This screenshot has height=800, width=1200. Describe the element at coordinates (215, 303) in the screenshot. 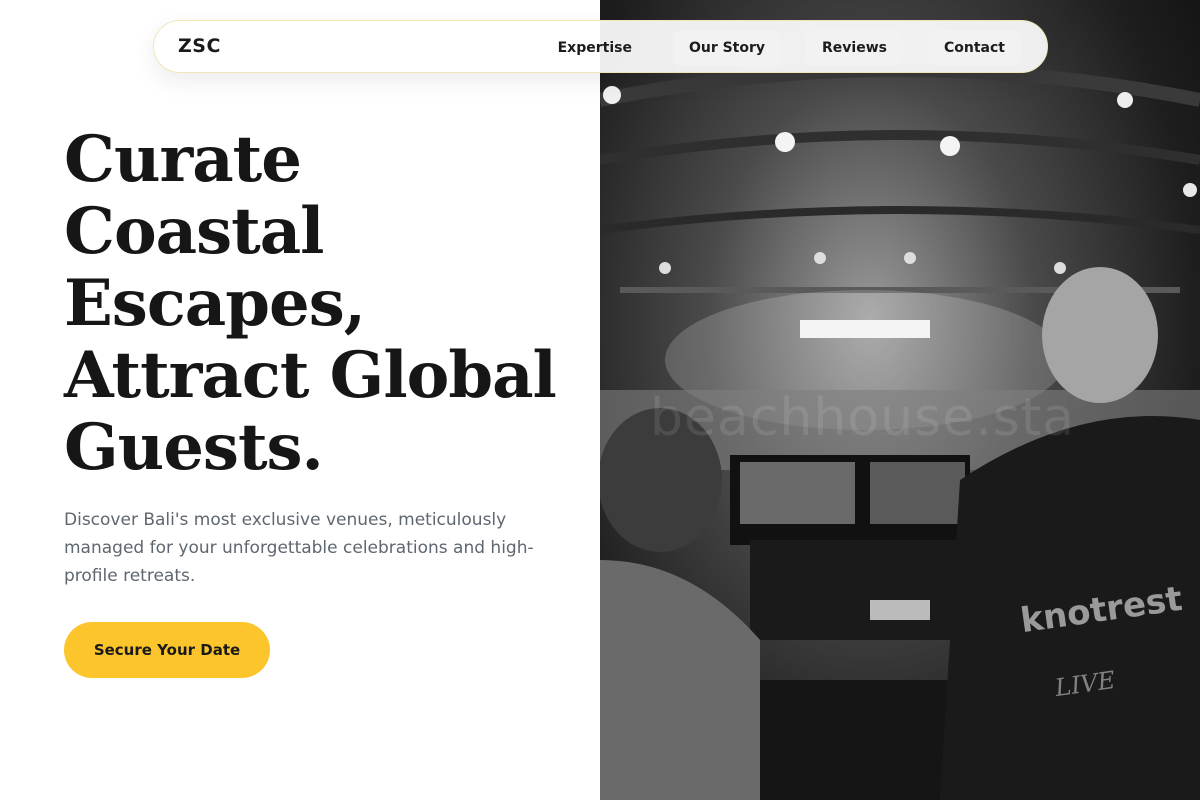

I see `headline-line: Escapes,` at that location.